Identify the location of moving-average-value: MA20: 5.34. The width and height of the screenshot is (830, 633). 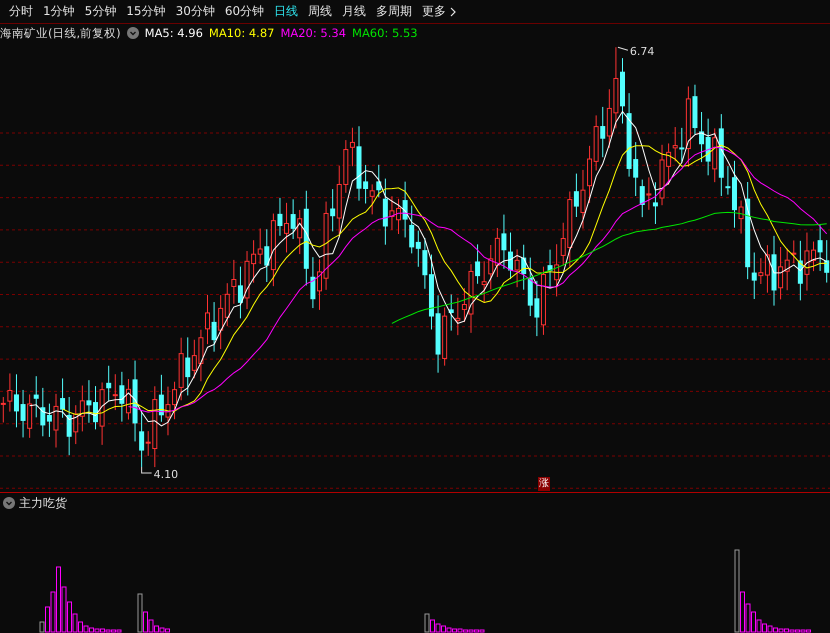
(313, 33).